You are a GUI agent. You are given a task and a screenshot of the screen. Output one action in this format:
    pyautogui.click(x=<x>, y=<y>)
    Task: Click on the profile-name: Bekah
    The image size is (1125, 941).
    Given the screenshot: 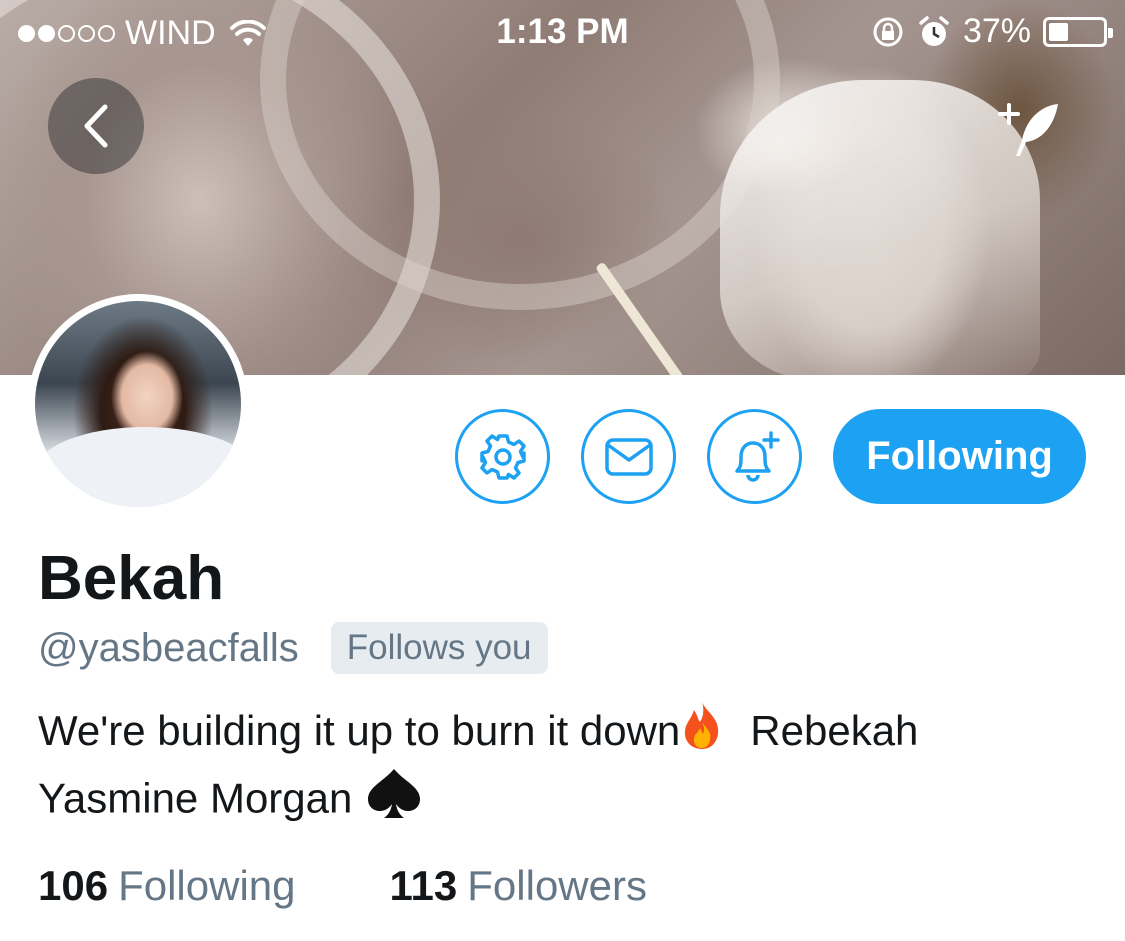 What is the action you would take?
    pyautogui.click(x=131, y=578)
    